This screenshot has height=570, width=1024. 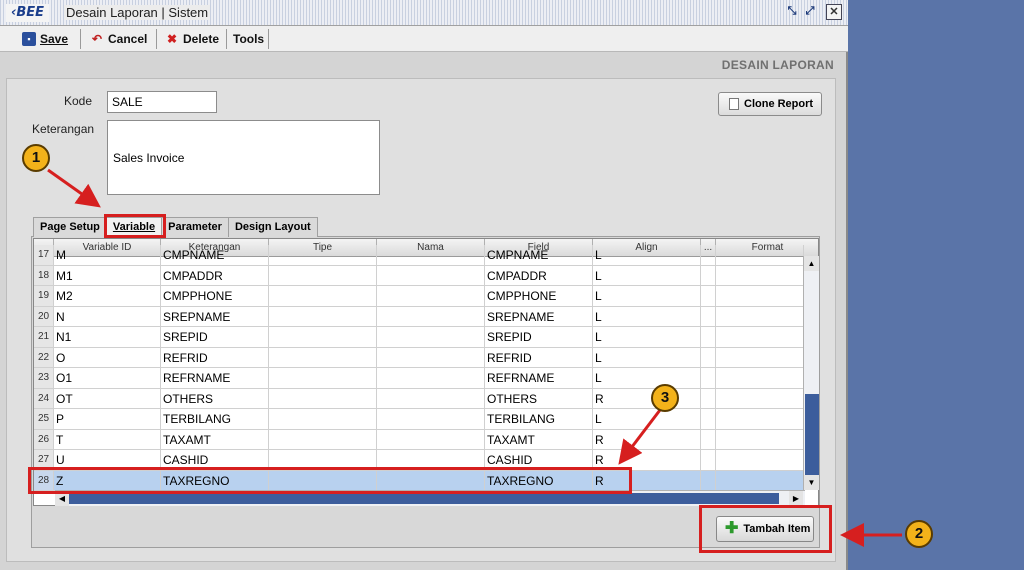 I want to click on table-row: 20 N SREPNAME SREPNAME L, so click(x=419, y=316).